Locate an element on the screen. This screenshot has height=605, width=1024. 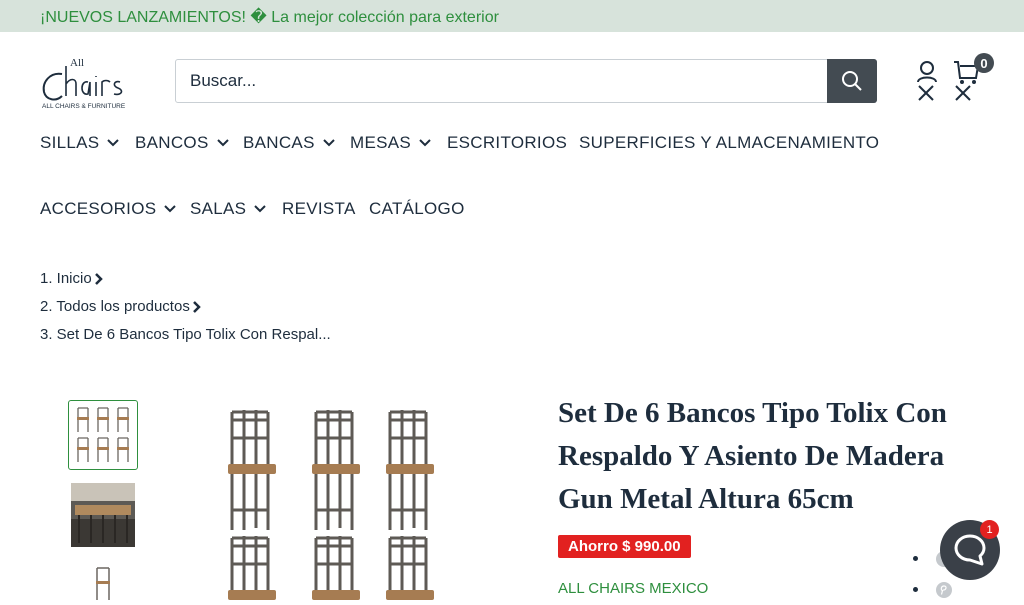
nav-item-salas: SALAS is located at coordinates (228, 209).